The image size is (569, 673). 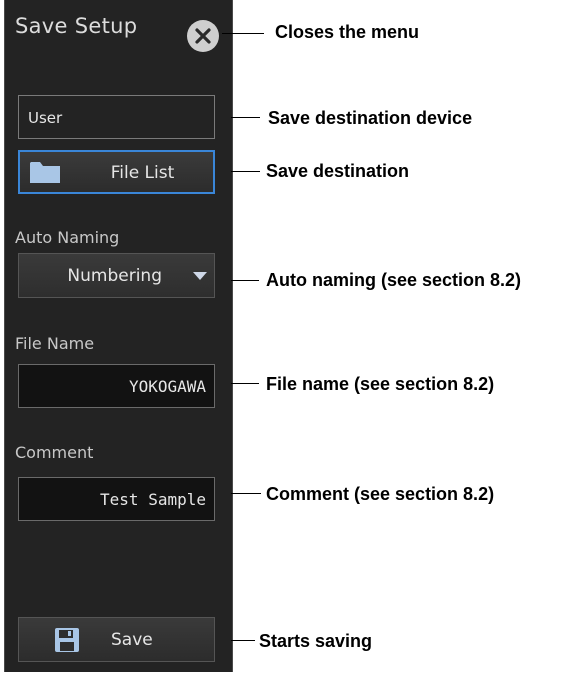 I want to click on callout-save-destination-device: Save destination device, so click(x=370, y=118).